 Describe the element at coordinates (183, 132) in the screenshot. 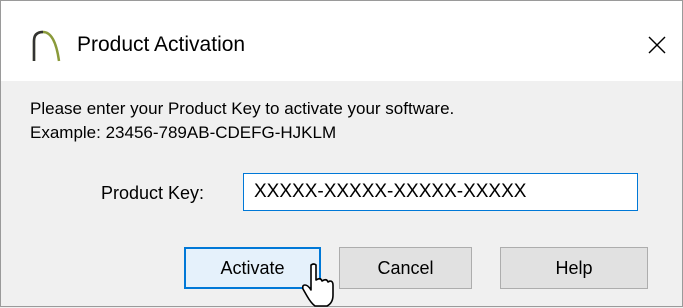

I see `example-line: Example: 23456-789AB-CDEFG-HJKLM` at that location.